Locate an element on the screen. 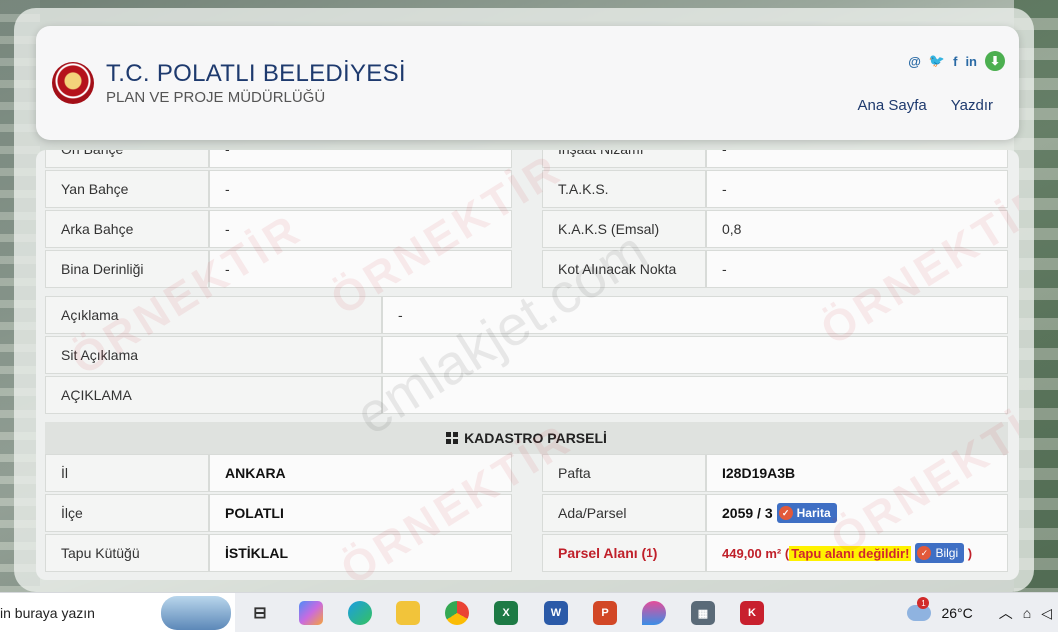  cell-label: Yan Bahçe is located at coordinates (127, 189).